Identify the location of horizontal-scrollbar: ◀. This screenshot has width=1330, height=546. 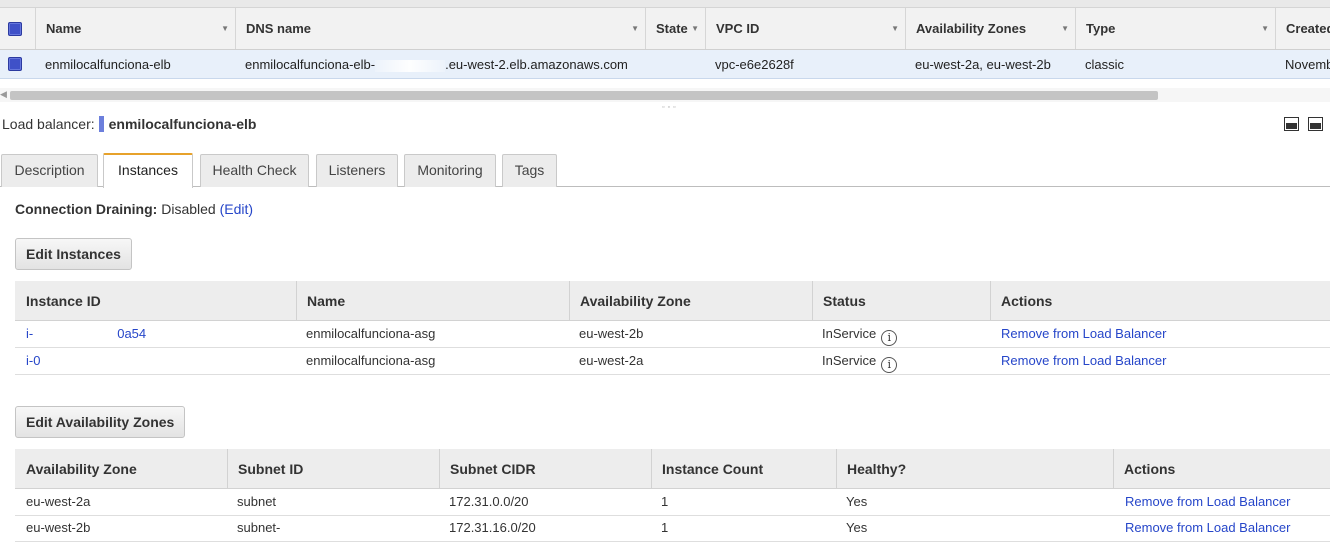
(665, 95).